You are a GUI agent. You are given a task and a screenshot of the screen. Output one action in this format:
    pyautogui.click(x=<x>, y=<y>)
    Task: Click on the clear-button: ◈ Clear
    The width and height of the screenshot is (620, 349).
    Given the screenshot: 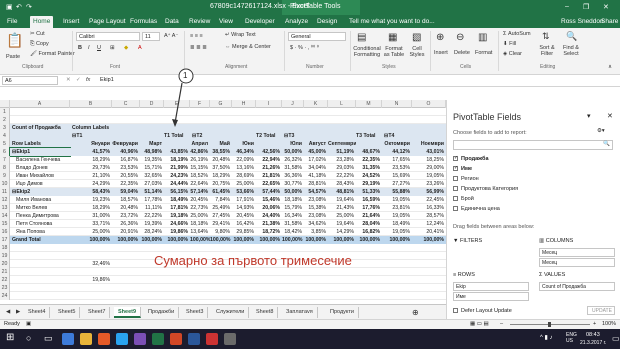 What is the action you would take?
    pyautogui.click(x=512, y=54)
    